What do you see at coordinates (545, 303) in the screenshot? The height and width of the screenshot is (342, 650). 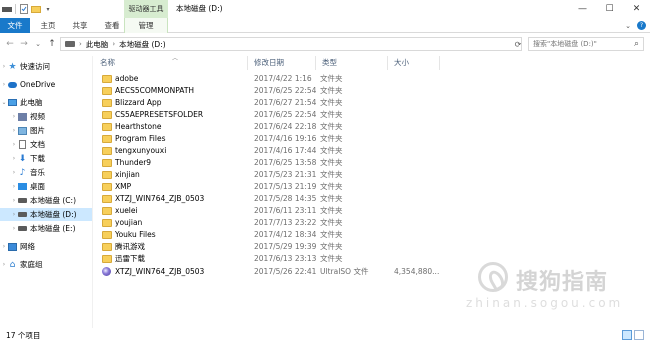 I see `watermark-url: zhinan.sogou.com` at bounding box center [545, 303].